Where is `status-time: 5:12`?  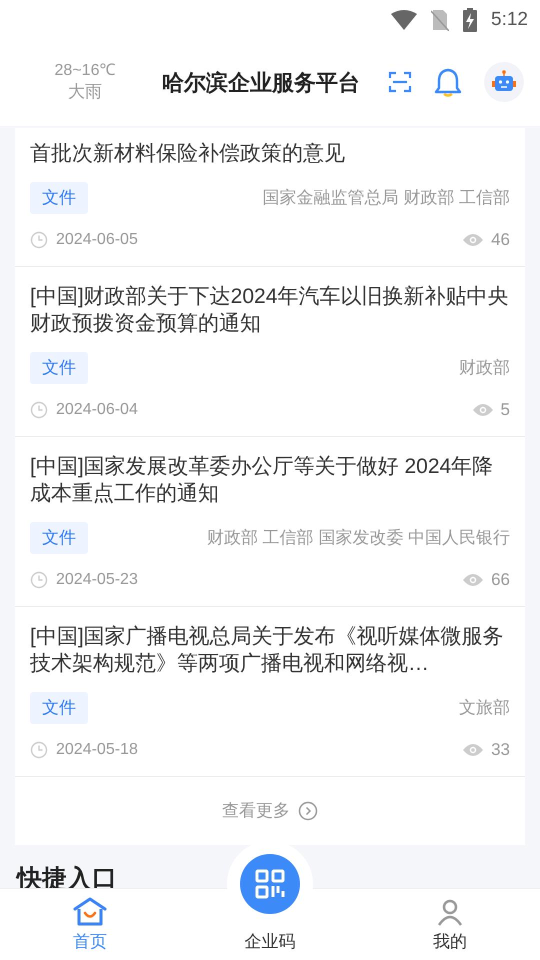
status-time: 5:12 is located at coordinates (509, 20).